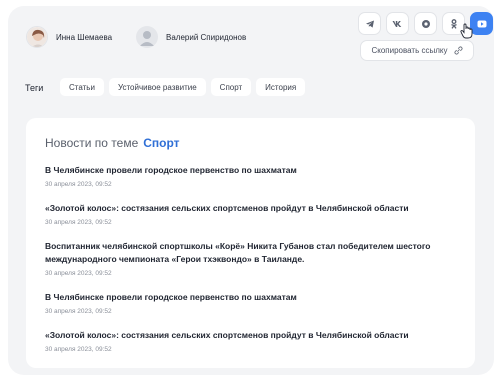  Describe the element at coordinates (281, 87) in the screenshot. I see `tag-history: История` at that location.